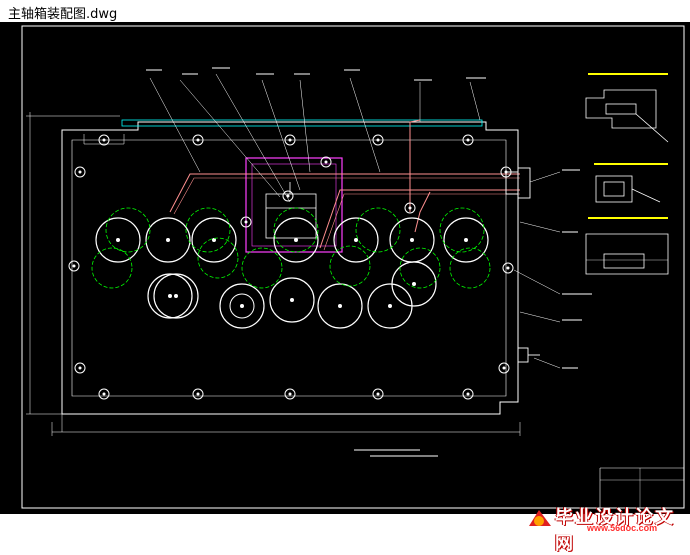  Describe the element at coordinates (631, 183) in the screenshot. I see `detail-view-b` at that location.